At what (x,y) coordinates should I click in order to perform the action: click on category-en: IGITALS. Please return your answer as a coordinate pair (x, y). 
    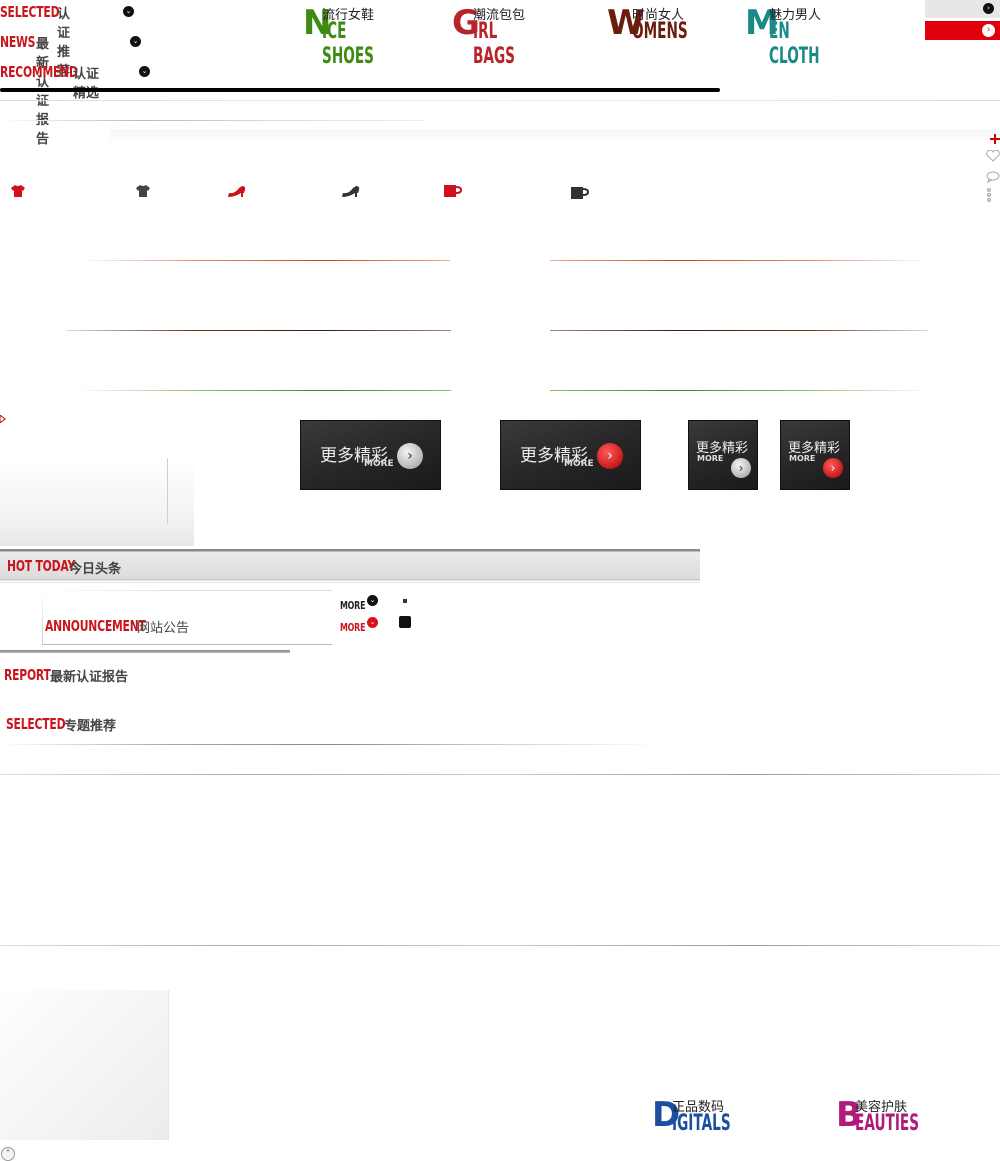
    Looking at the image, I should click on (701, 1123).